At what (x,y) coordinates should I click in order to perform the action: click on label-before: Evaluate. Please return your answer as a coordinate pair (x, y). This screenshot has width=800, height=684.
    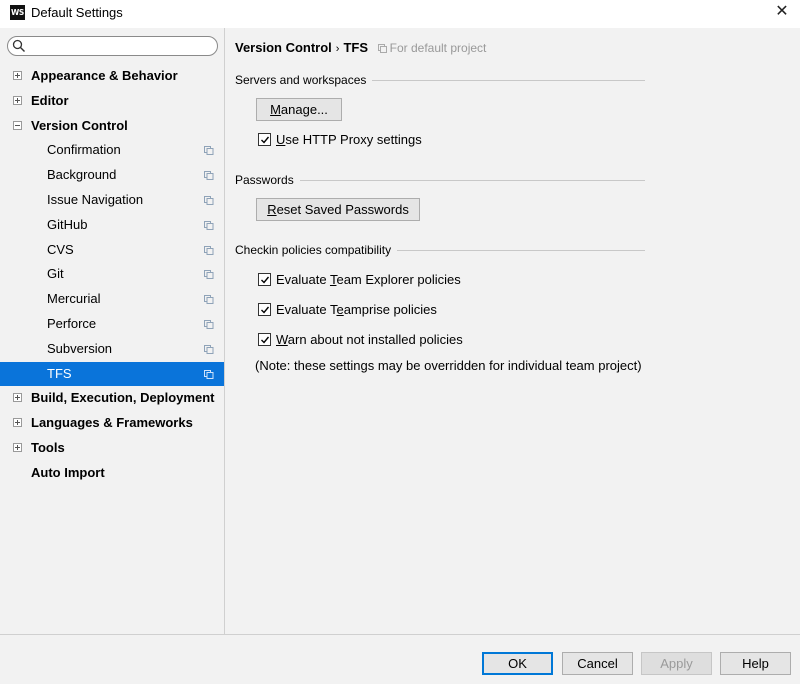
    Looking at the image, I should click on (303, 279).